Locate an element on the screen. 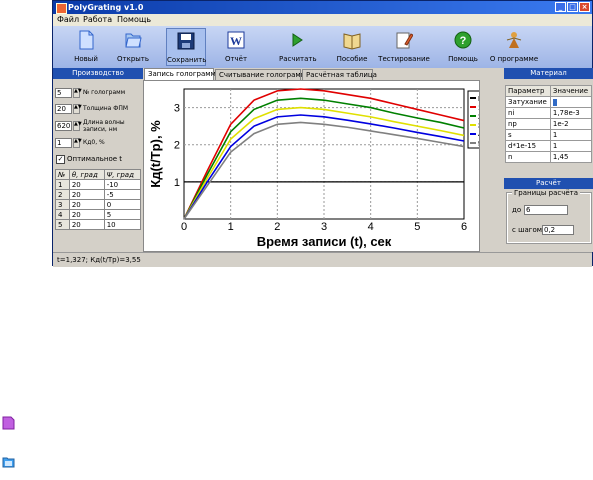  new-file-icon is located at coordinates (86, 40).